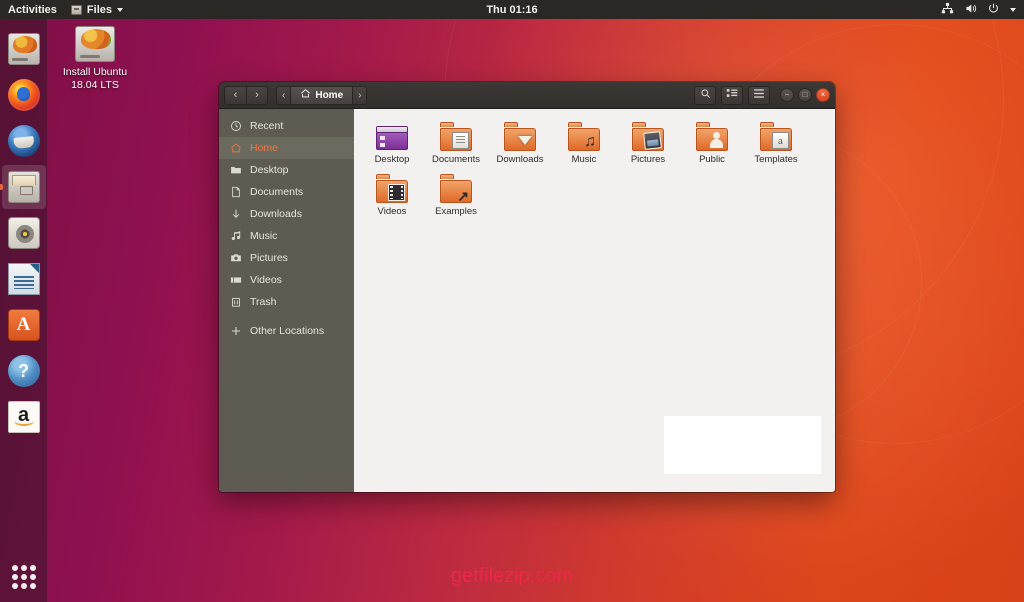  Describe the element at coordinates (512, 10) in the screenshot. I see `clock: Thu 01:16` at that location.